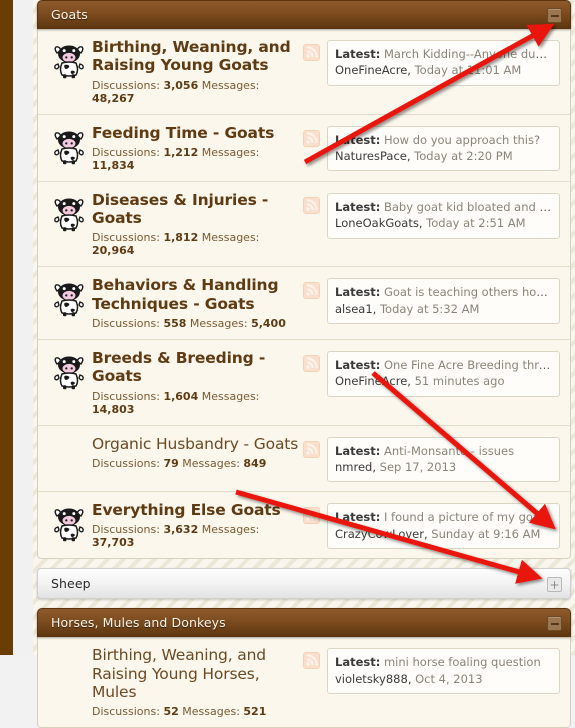 The width and height of the screenshot is (575, 728). What do you see at coordinates (304, 623) in the screenshot?
I see `category-header: Horses, Mules and Donkeys` at bounding box center [304, 623].